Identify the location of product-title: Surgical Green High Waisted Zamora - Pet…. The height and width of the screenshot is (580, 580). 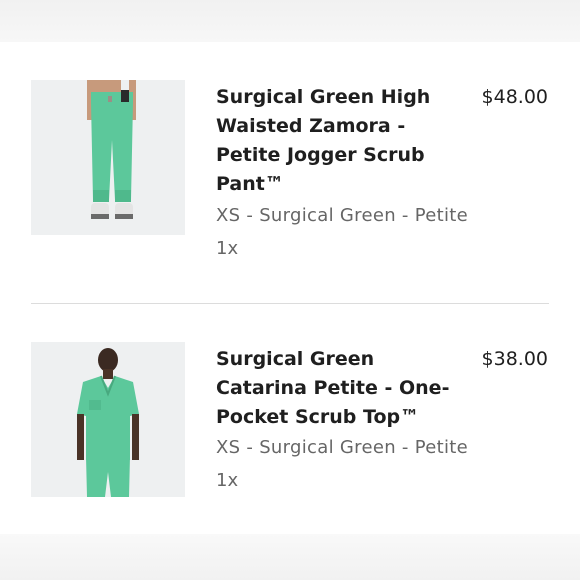
(336, 141).